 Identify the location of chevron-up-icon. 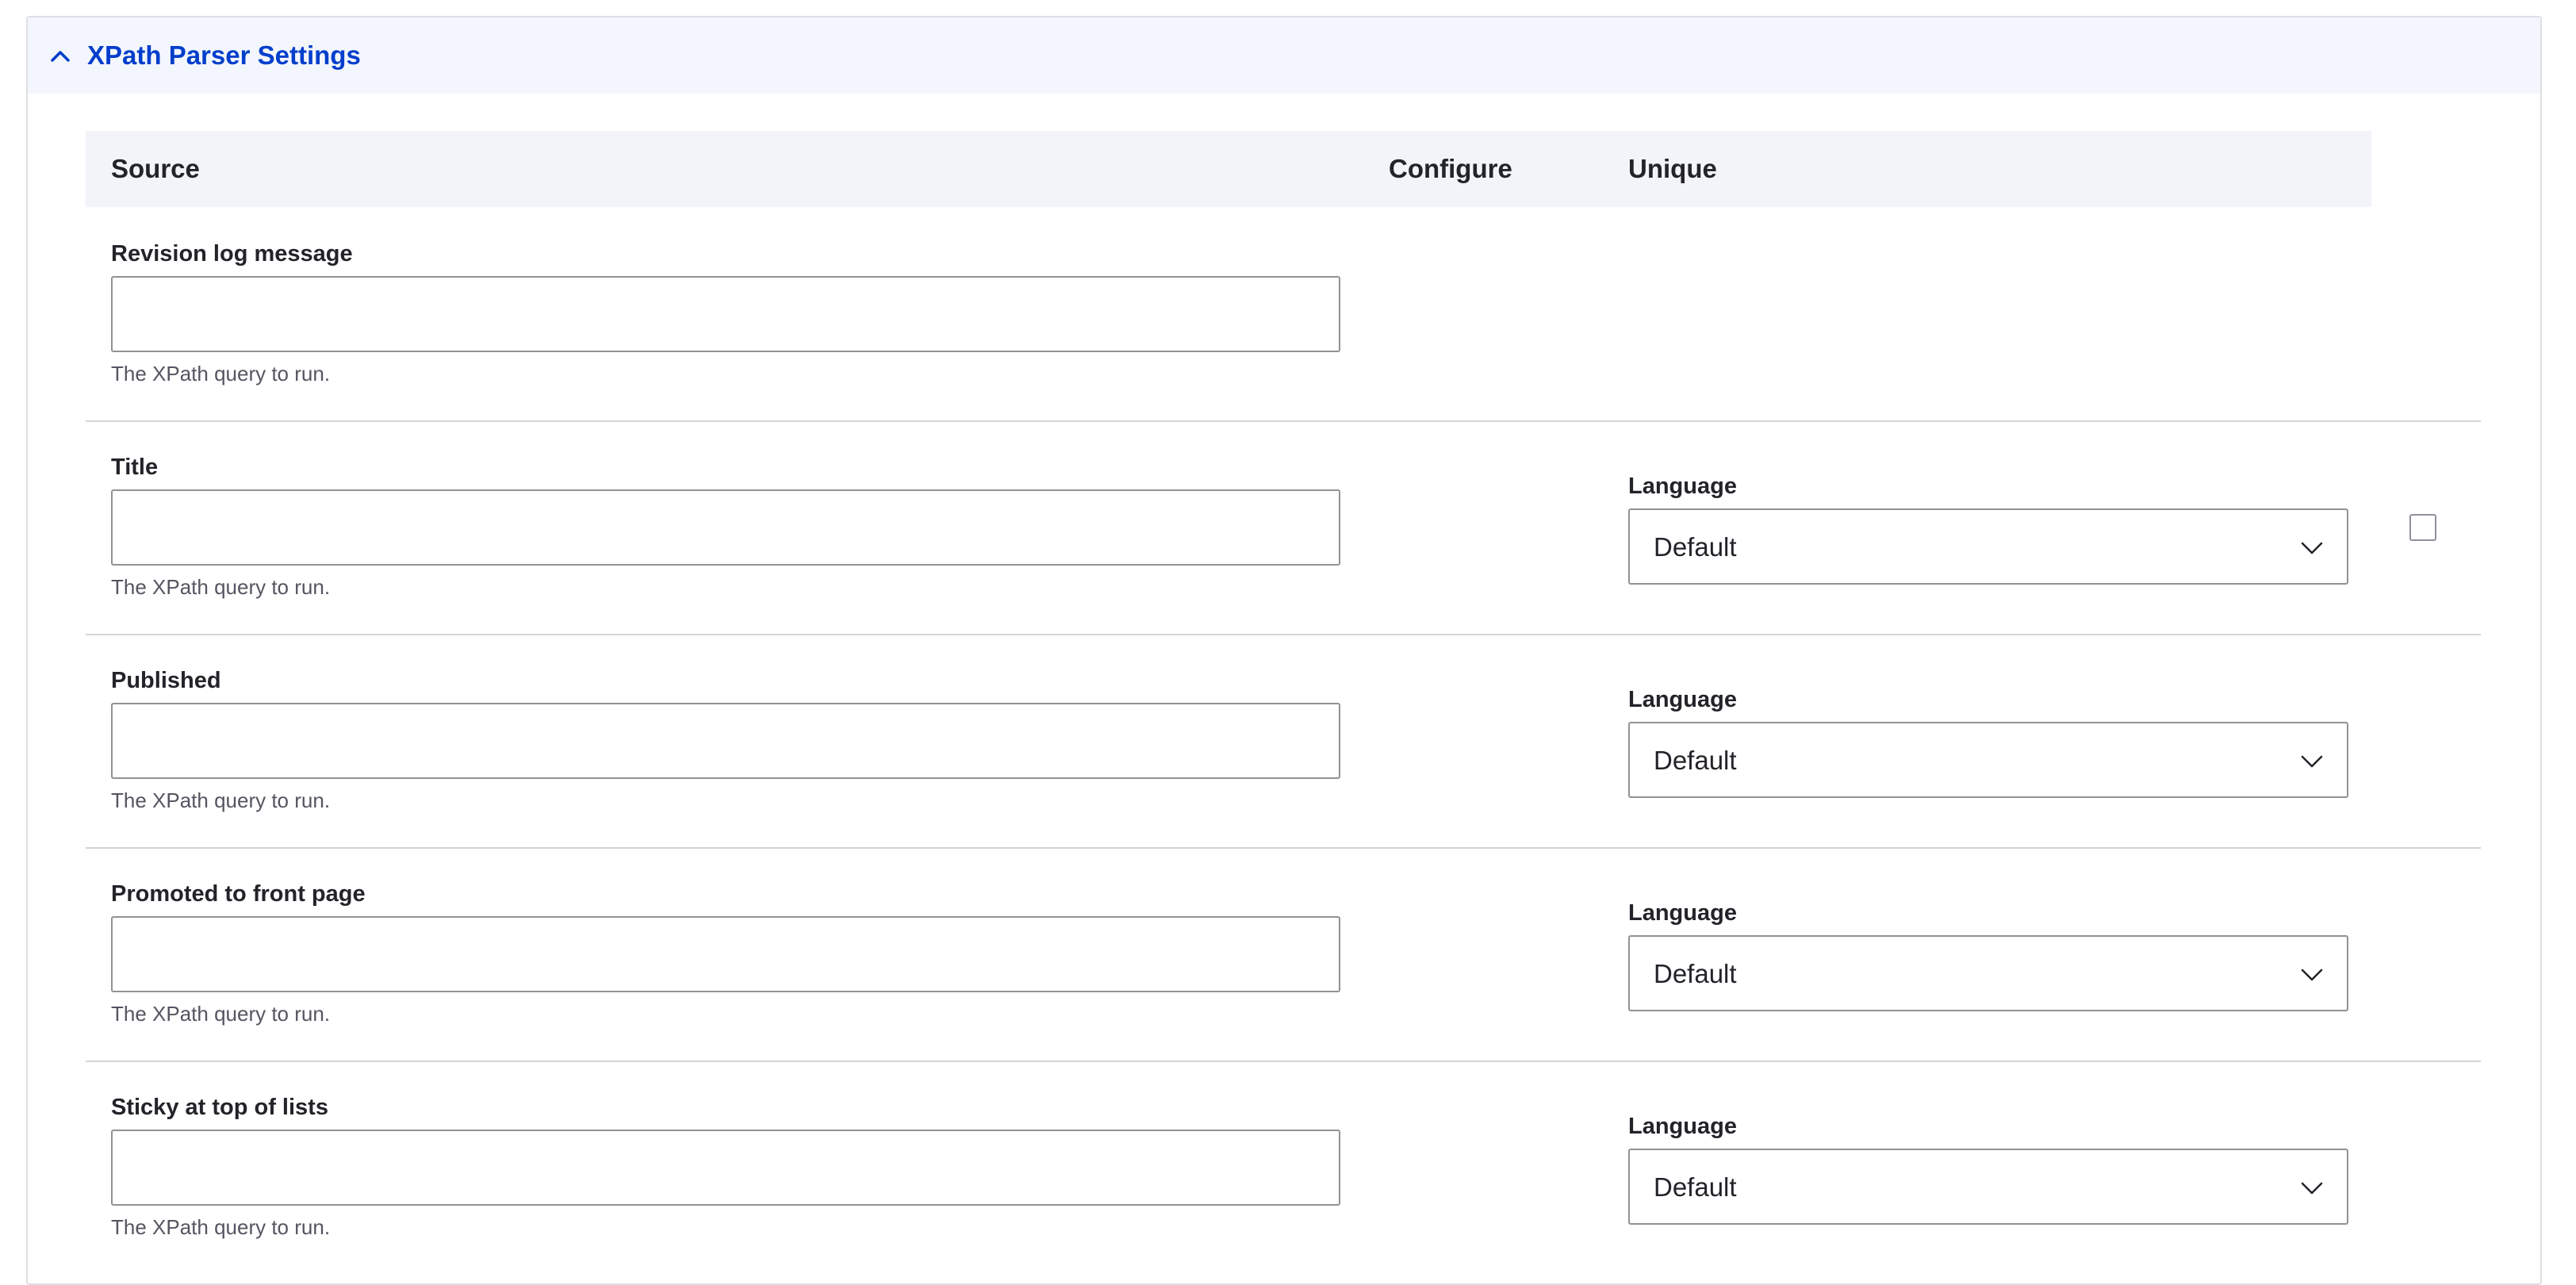
(60, 56).